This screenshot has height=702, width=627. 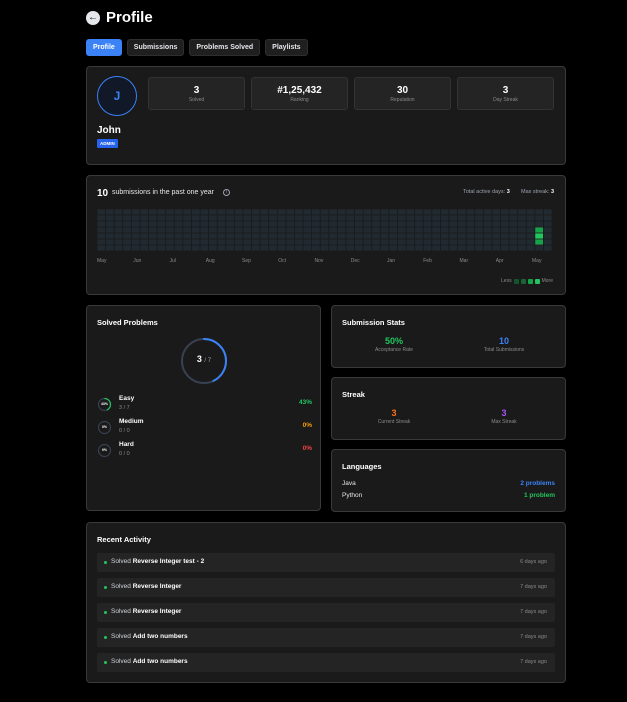 What do you see at coordinates (226, 192) in the screenshot?
I see `info-icon: i` at bounding box center [226, 192].